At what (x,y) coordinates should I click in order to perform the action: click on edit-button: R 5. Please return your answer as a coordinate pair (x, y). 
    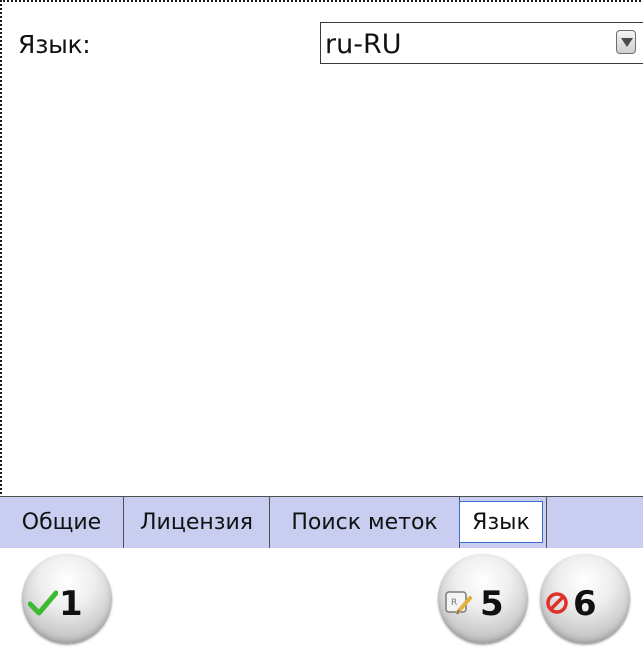
    Looking at the image, I should click on (483, 599).